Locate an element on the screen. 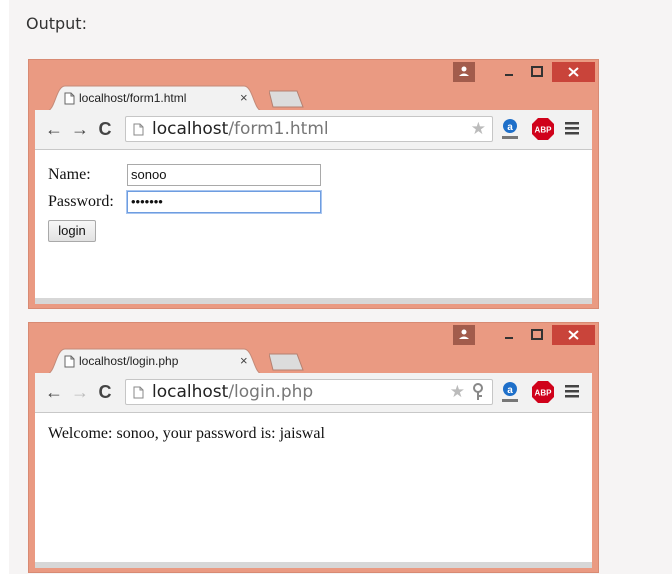 The width and height of the screenshot is (672, 574). url-text: localhost/login.php is located at coordinates (232, 392).